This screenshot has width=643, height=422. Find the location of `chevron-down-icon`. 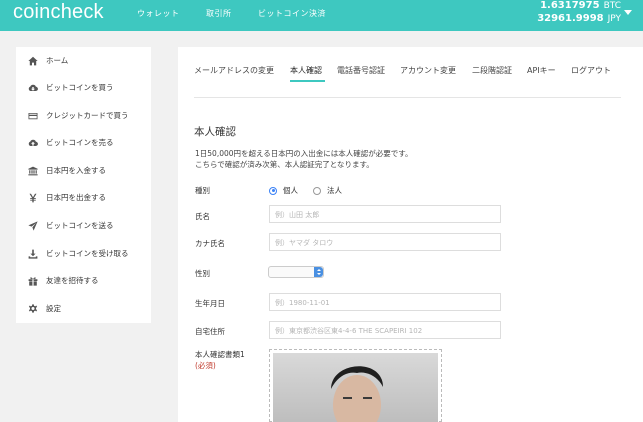

chevron-down-icon is located at coordinates (628, 12).